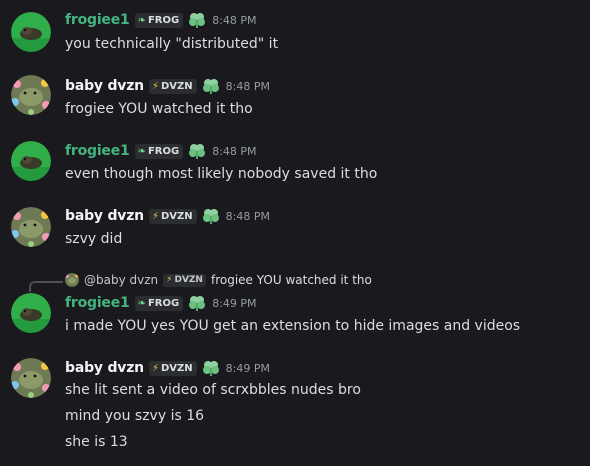 This screenshot has width=590, height=466. I want to click on message-header: baby dvzn ⚡ DVZN 8:49 PM, so click(167, 368).